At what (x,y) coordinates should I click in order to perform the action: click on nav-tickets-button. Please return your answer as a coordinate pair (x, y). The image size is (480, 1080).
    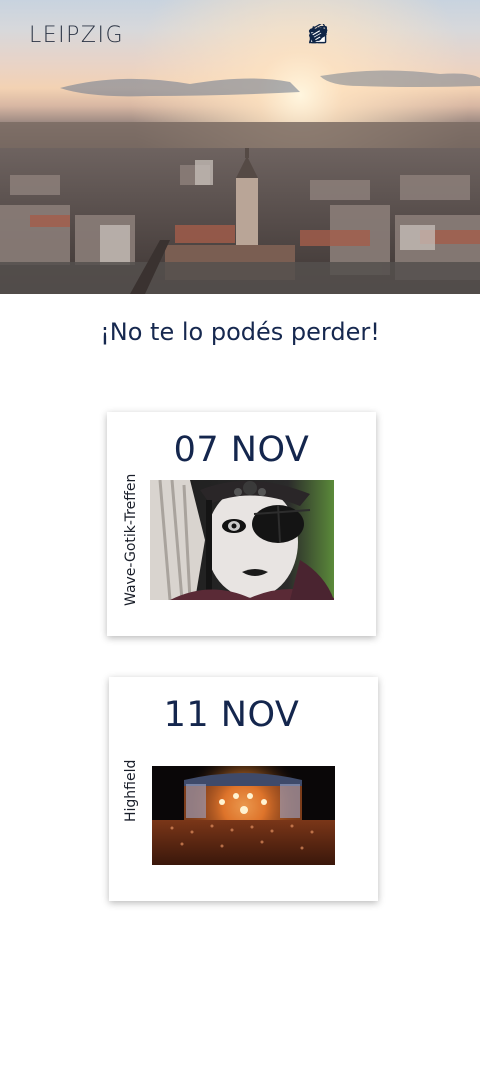
    Looking at the image, I should click on (380, 36).